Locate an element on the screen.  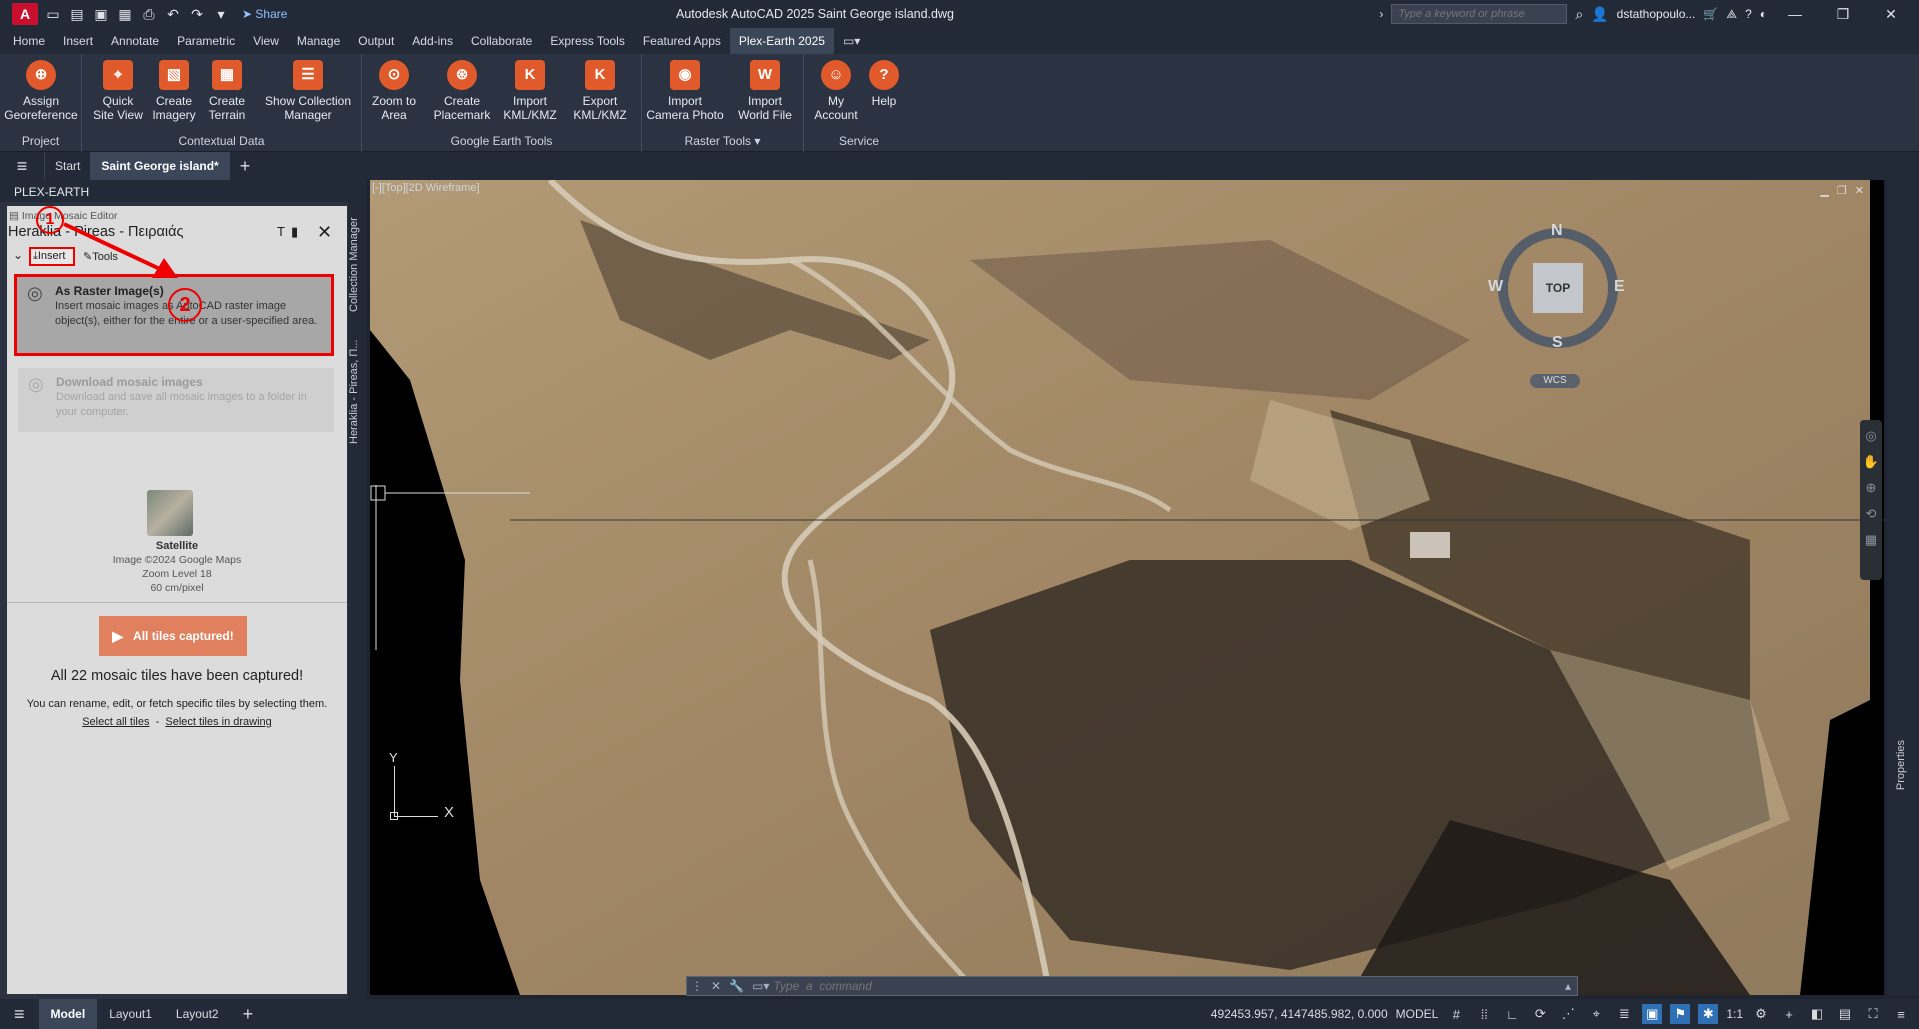
showmotion-icon: ▦ is located at coordinates (1871, 540).